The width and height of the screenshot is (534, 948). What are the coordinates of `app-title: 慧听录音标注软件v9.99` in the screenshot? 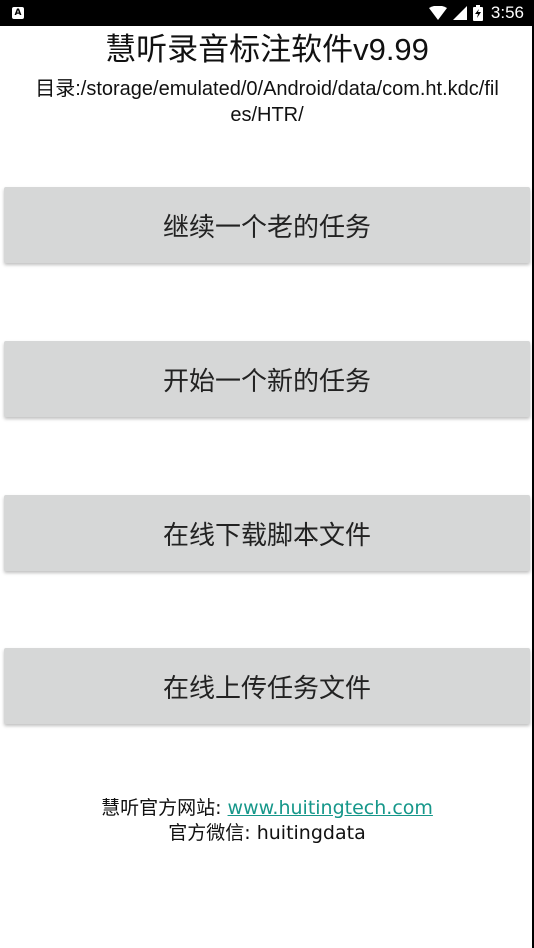 It's located at (267, 49).